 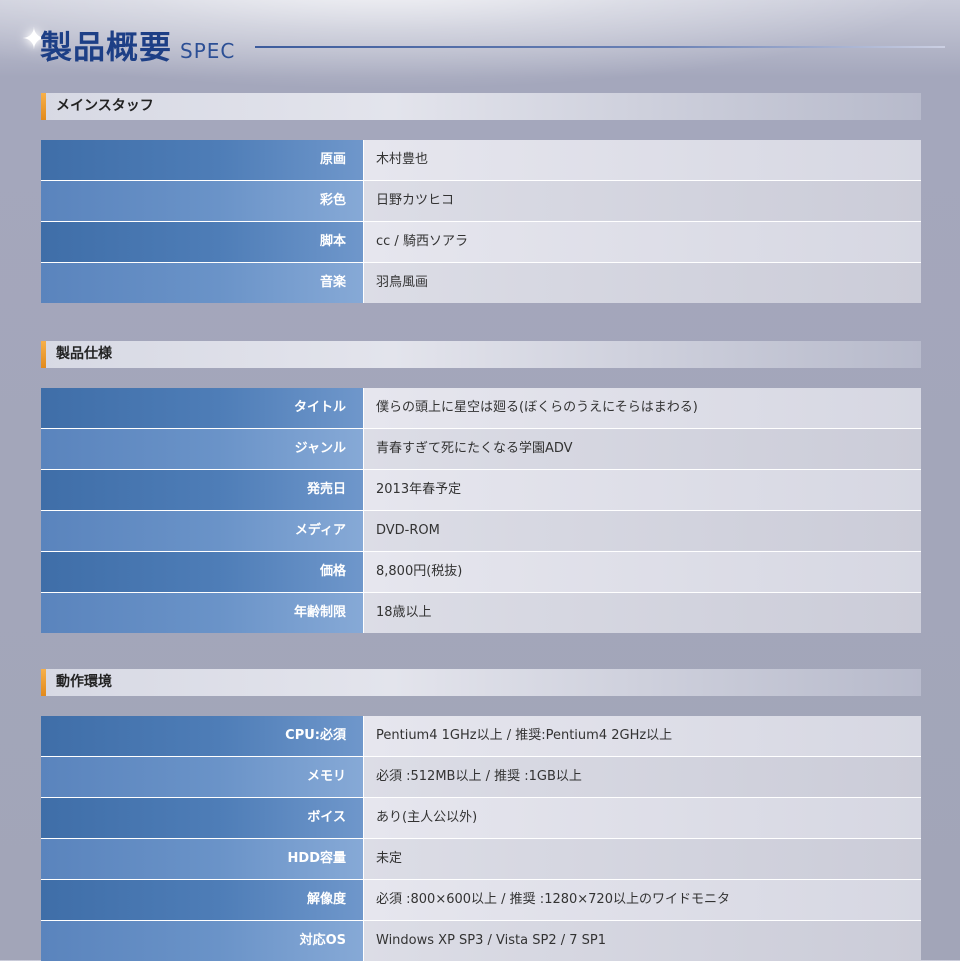 What do you see at coordinates (642, 201) in the screenshot?
I see `row-value: 日野カツヒコ` at bounding box center [642, 201].